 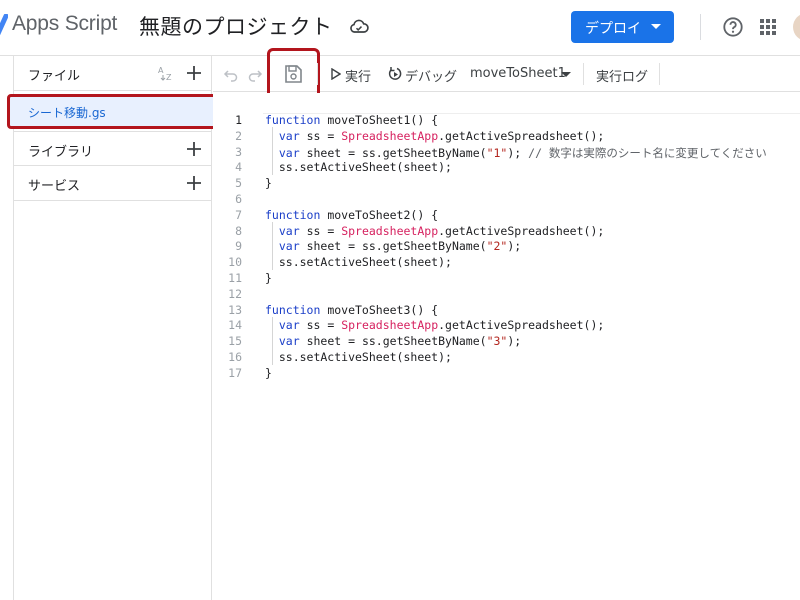 I want to click on code-line: 1 function moveToSheet1() {, so click(x=506, y=121).